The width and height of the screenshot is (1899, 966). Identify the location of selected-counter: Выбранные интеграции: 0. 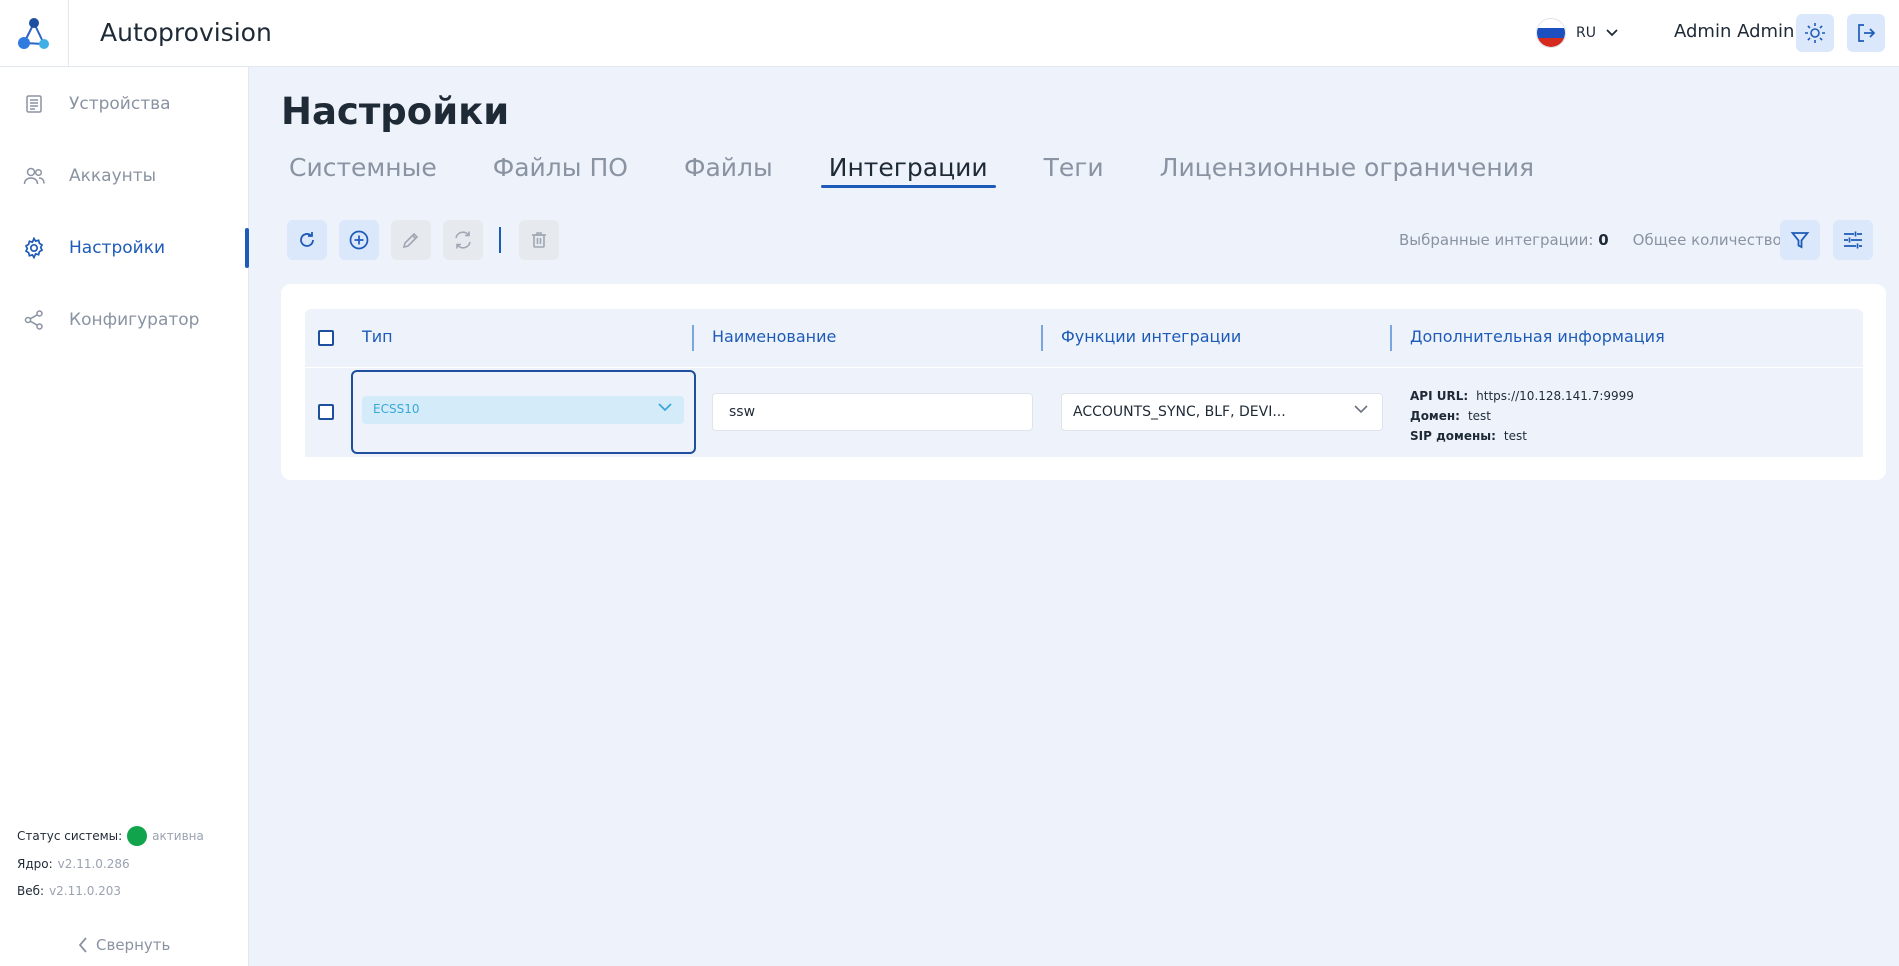
(1504, 240).